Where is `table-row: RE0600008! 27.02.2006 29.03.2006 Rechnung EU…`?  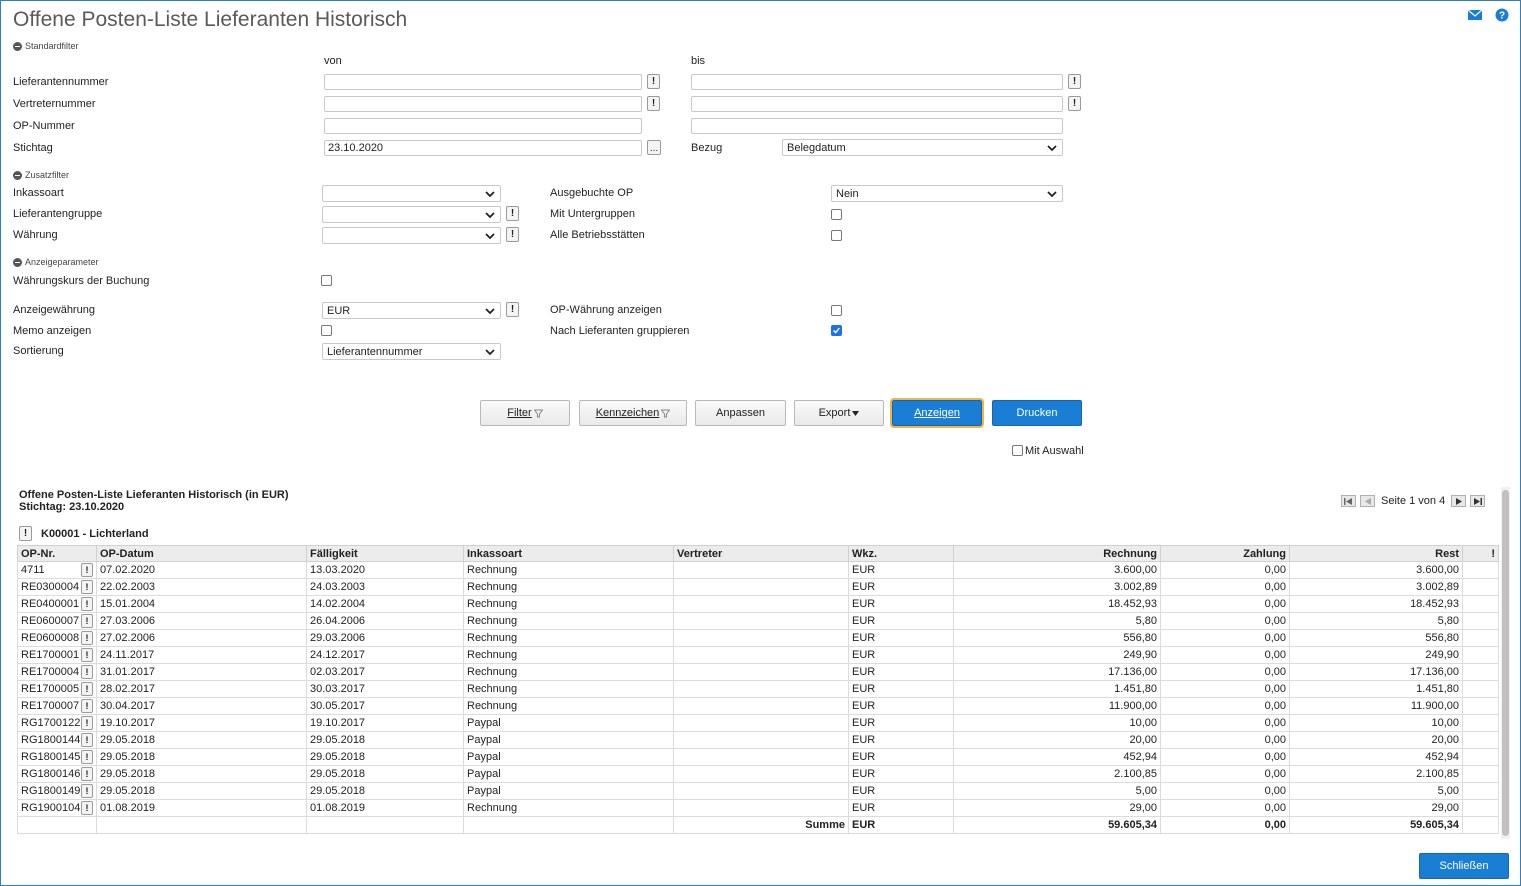
table-row: RE0600008! 27.02.2006 29.03.2006 Rechnung EU… is located at coordinates (758, 638).